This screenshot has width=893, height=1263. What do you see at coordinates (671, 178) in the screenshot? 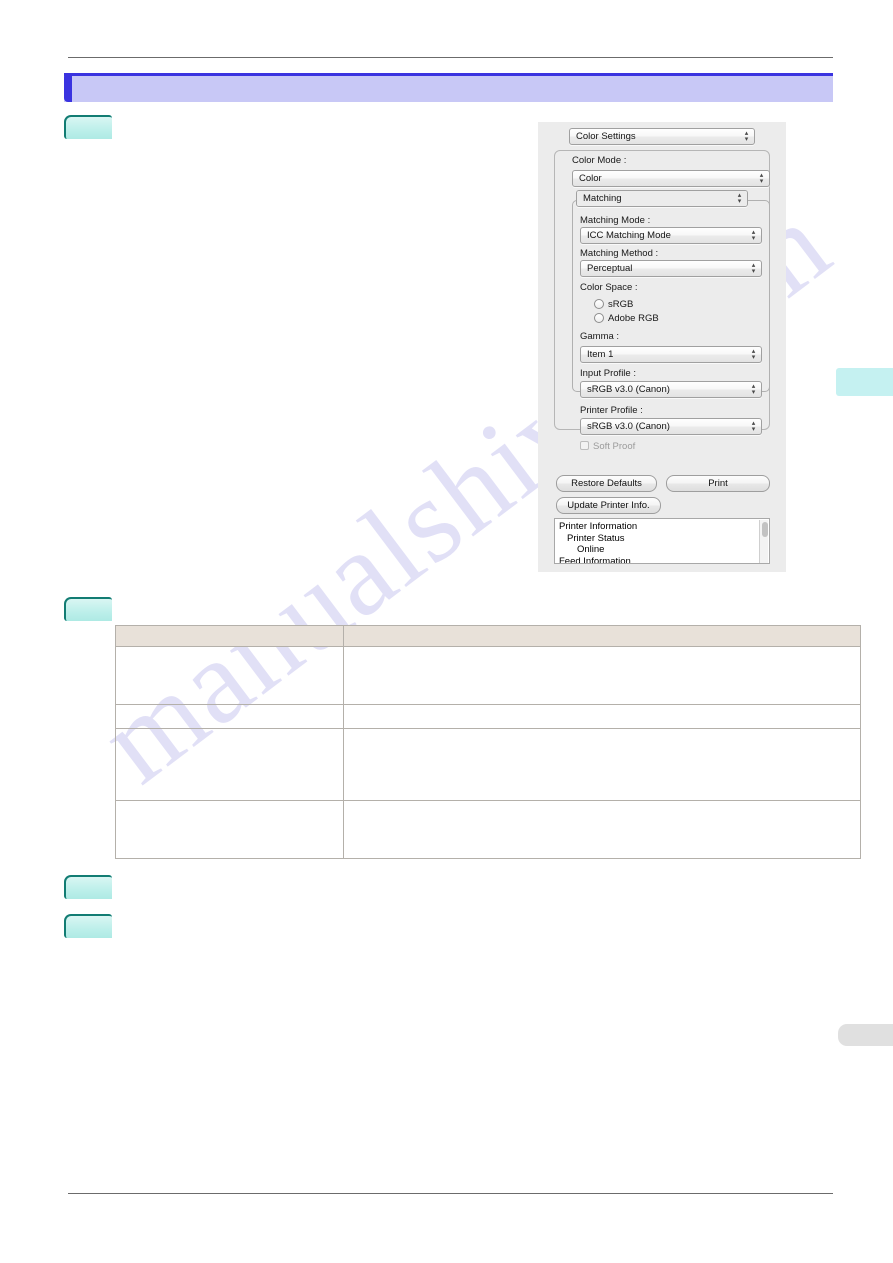
I see `color-mode-popup: Color` at bounding box center [671, 178].